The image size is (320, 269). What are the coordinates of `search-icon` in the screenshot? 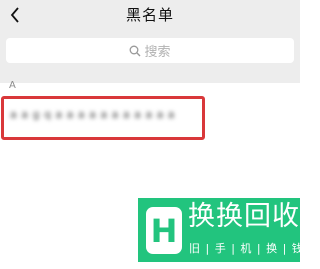 It's located at (135, 51).